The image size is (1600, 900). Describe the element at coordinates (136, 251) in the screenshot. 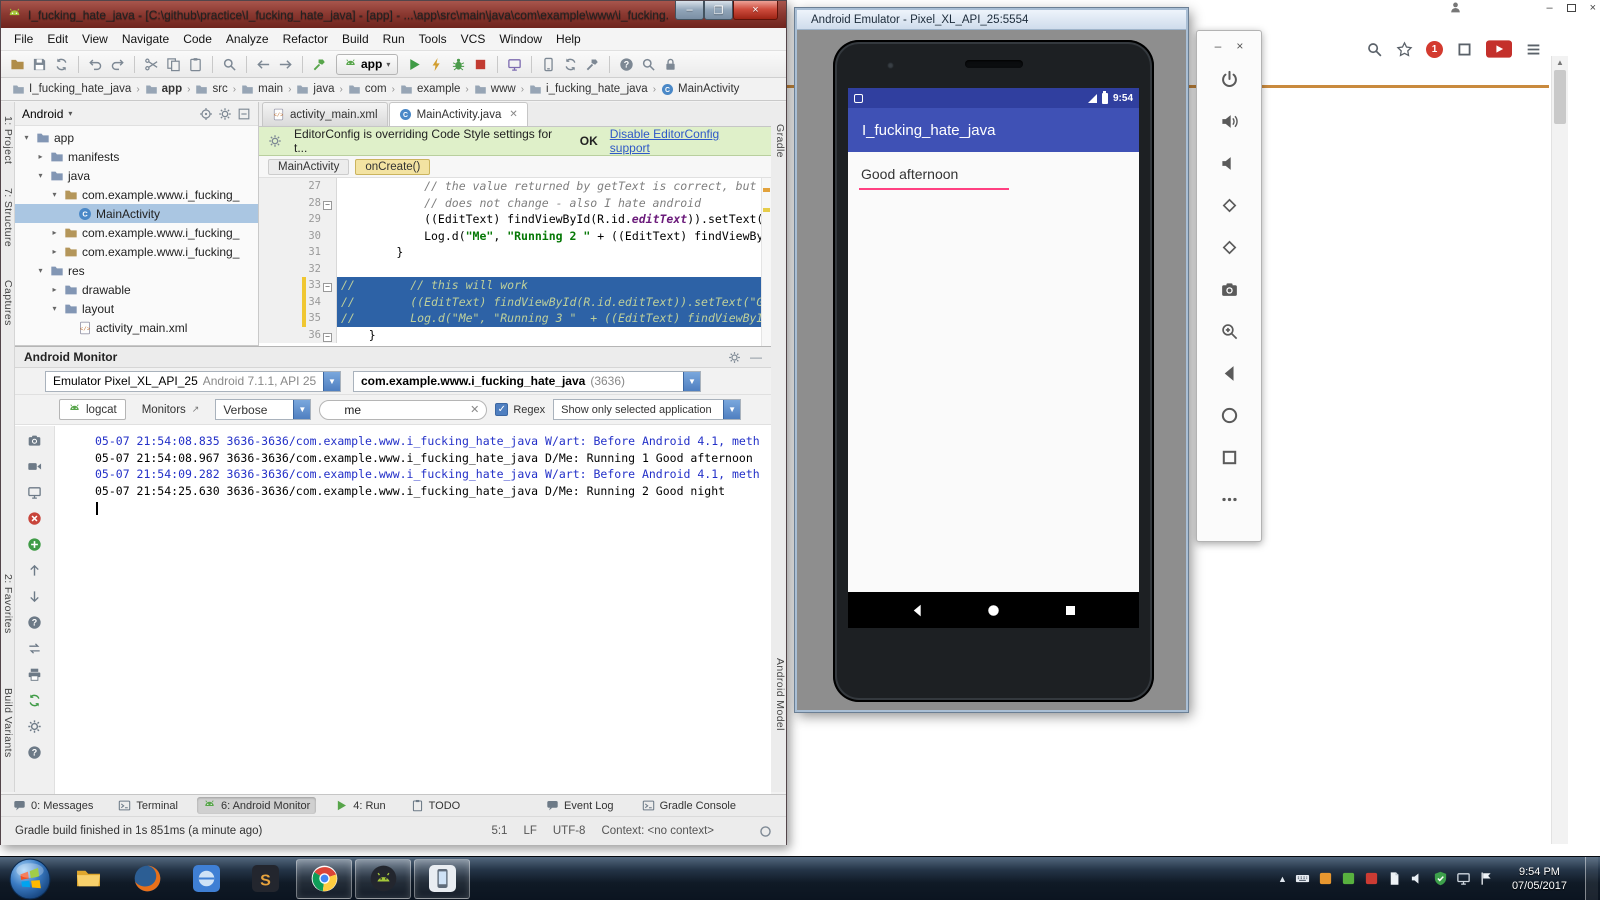

I see `tree-item: ▸ com.example.www.i_fucking_` at that location.